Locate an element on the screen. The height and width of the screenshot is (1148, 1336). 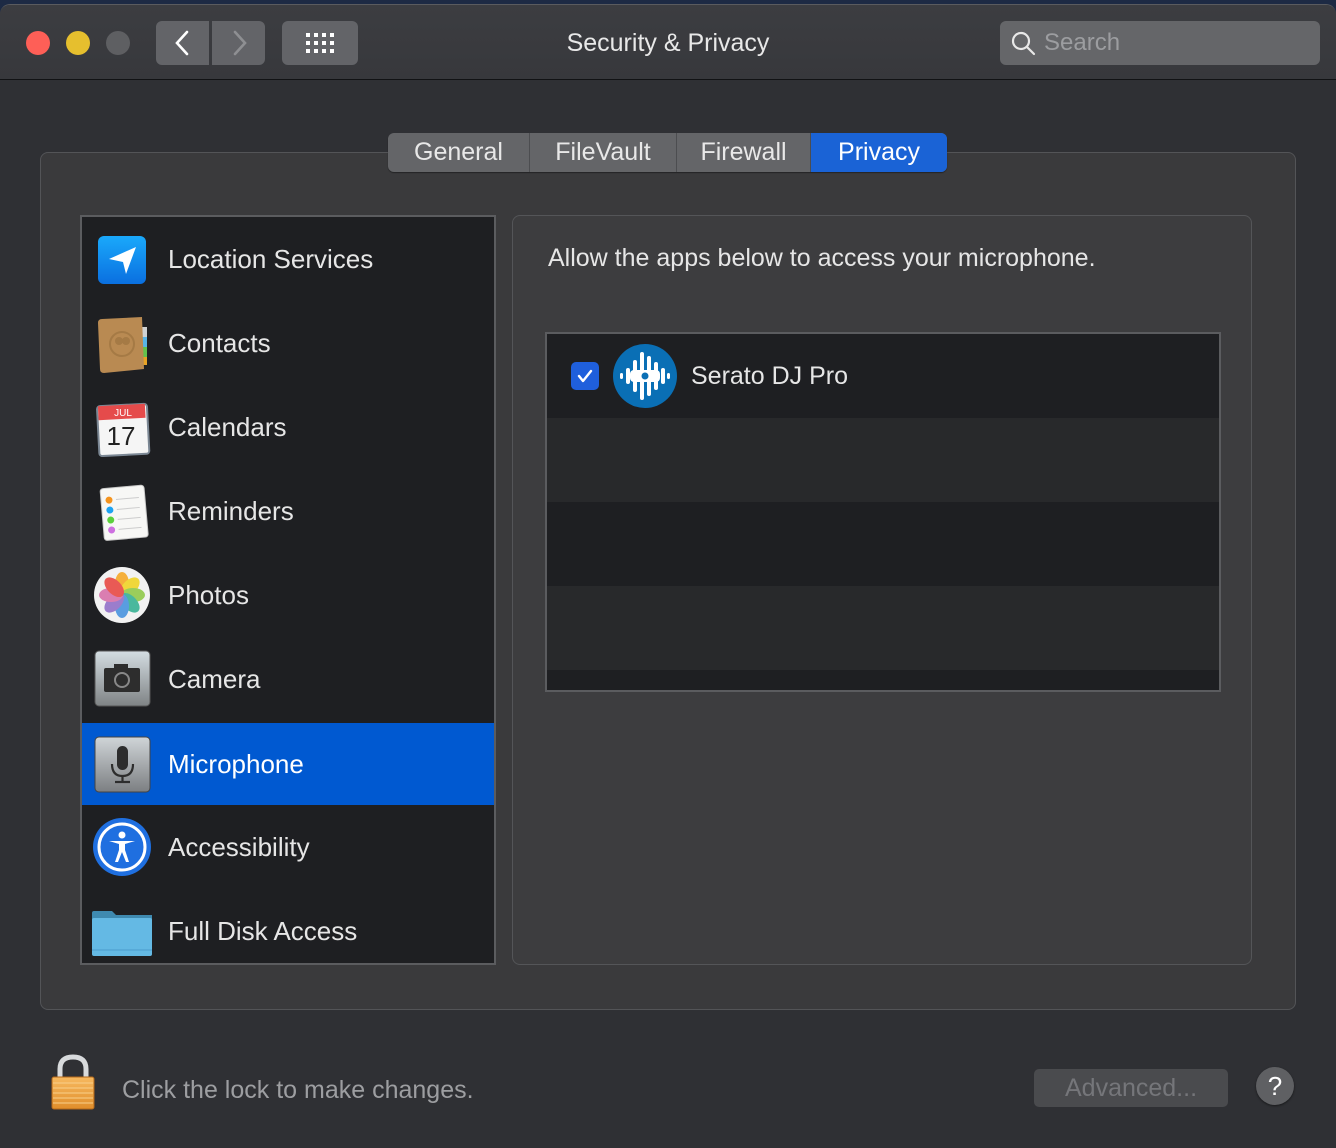
tab-firewall: Firewall is located at coordinates (744, 152).